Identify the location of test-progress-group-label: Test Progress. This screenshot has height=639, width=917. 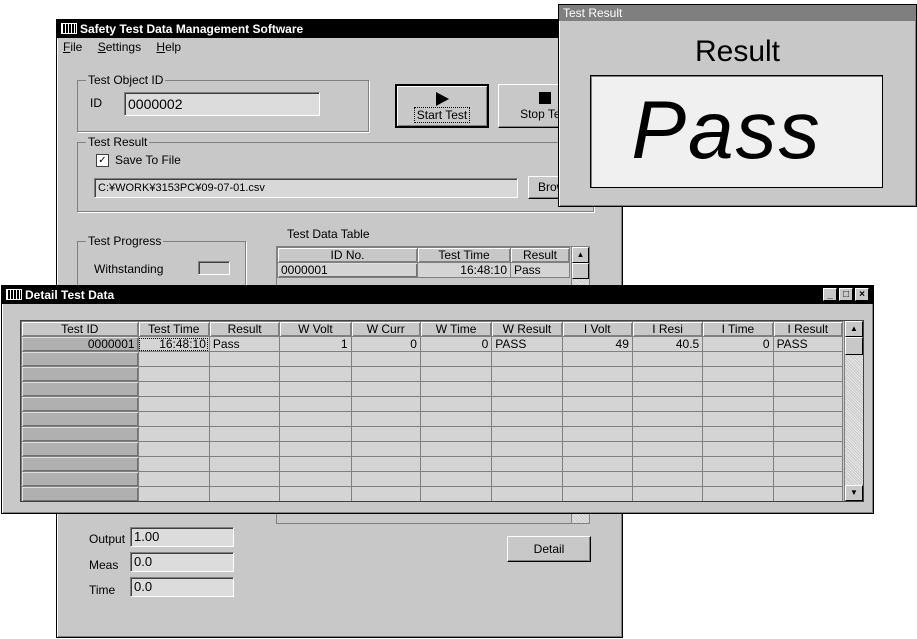
(125, 241).